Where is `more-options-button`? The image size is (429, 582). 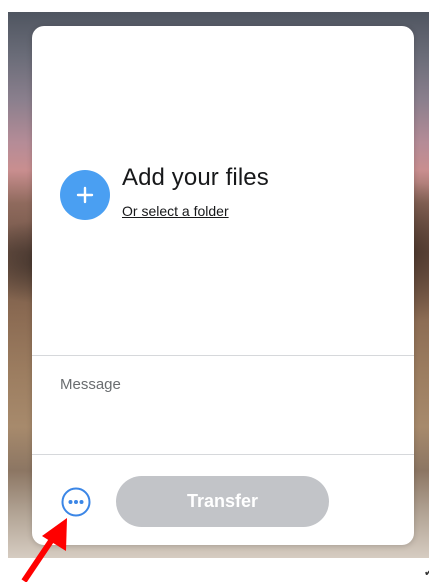 more-options-button is located at coordinates (76, 502).